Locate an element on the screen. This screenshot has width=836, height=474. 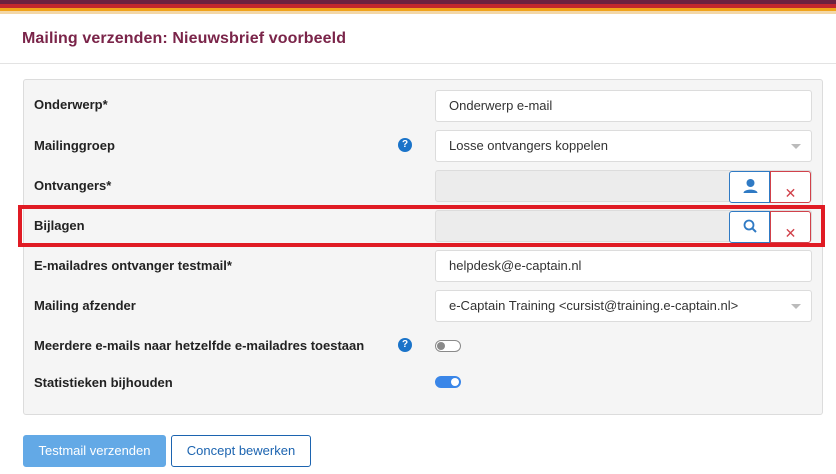
close-icon: ✕ is located at coordinates (790, 193).